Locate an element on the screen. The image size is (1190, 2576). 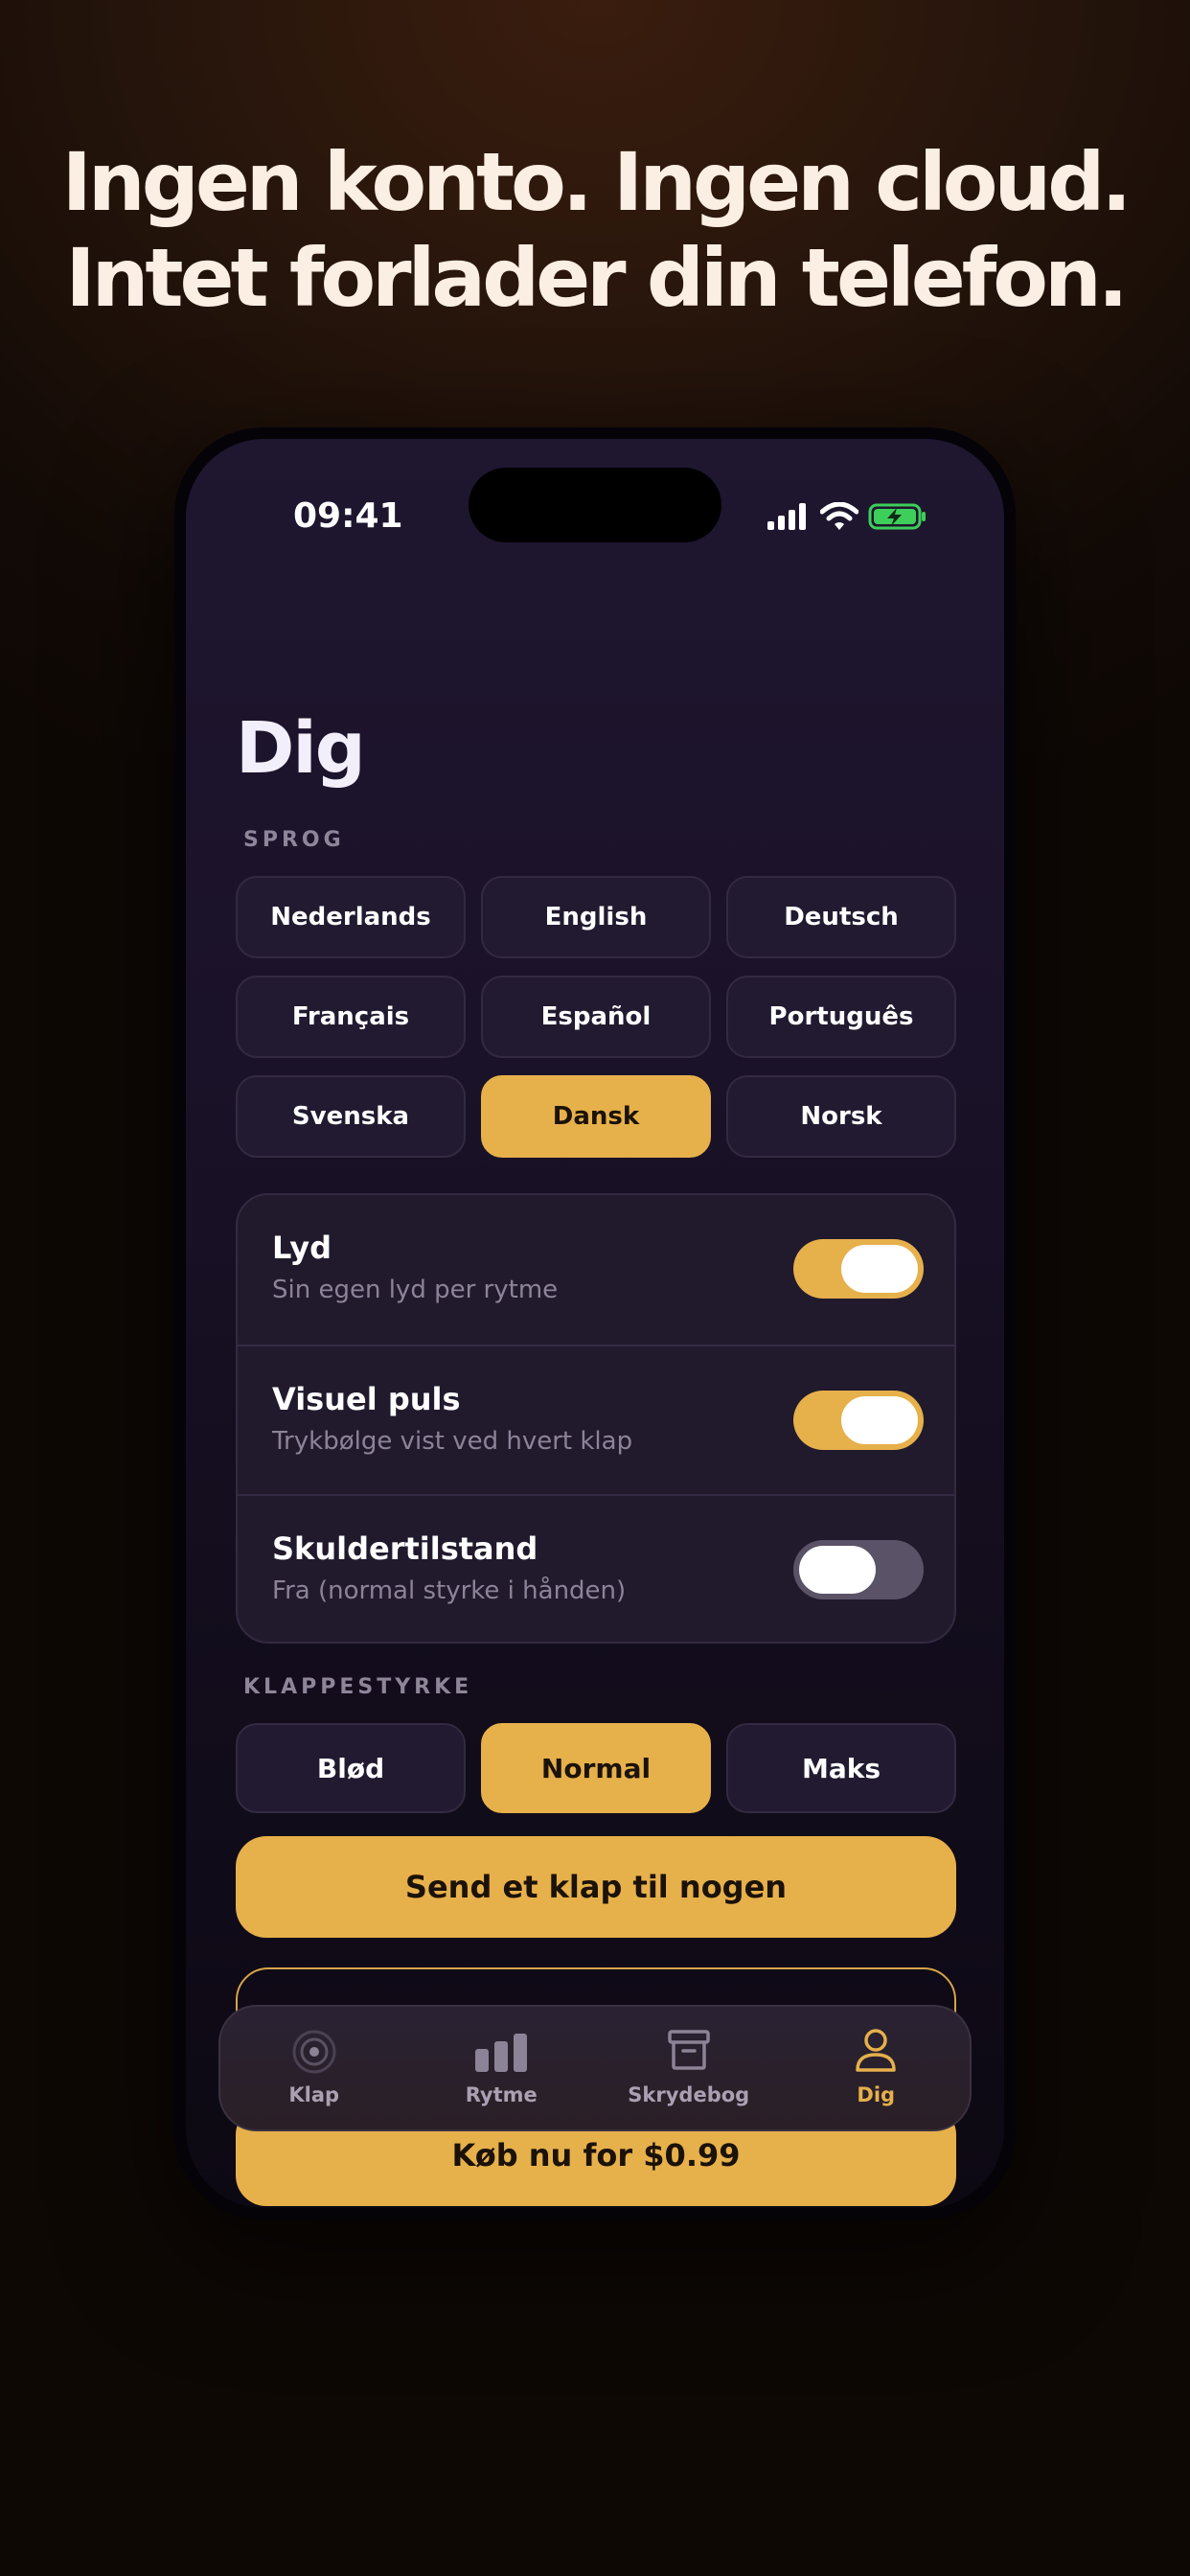
tab-bar: Klap Rytme Skrydebog Dig is located at coordinates (595, 2068).